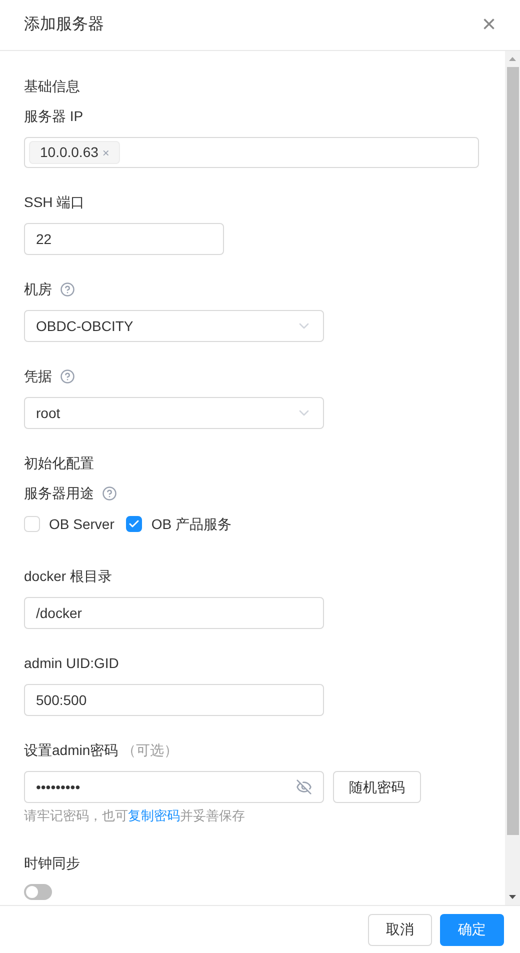 The height and width of the screenshot is (953, 520). I want to click on scroll-up-icon, so click(512, 59).